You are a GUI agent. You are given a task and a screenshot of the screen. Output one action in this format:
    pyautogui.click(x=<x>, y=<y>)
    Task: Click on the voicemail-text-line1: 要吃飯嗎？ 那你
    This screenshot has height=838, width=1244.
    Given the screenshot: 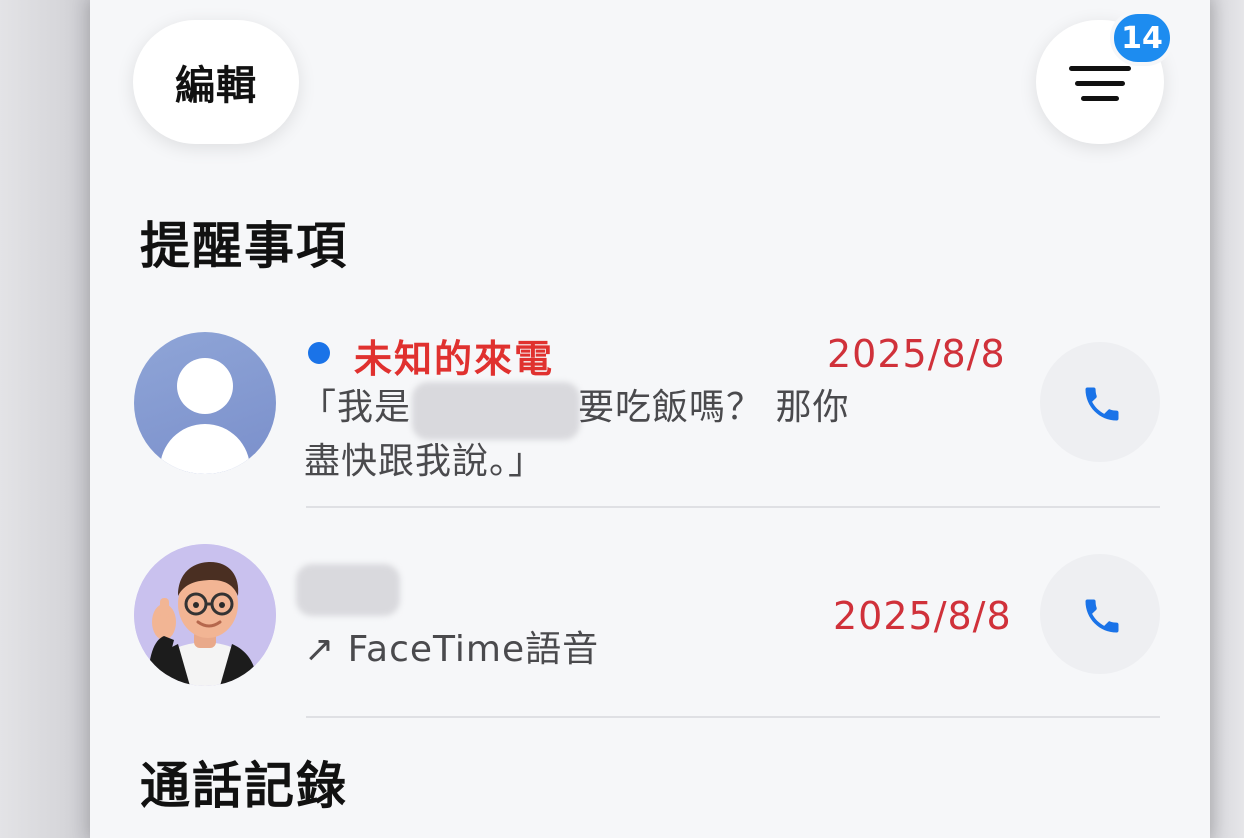 What is the action you would take?
    pyautogui.click(x=714, y=407)
    